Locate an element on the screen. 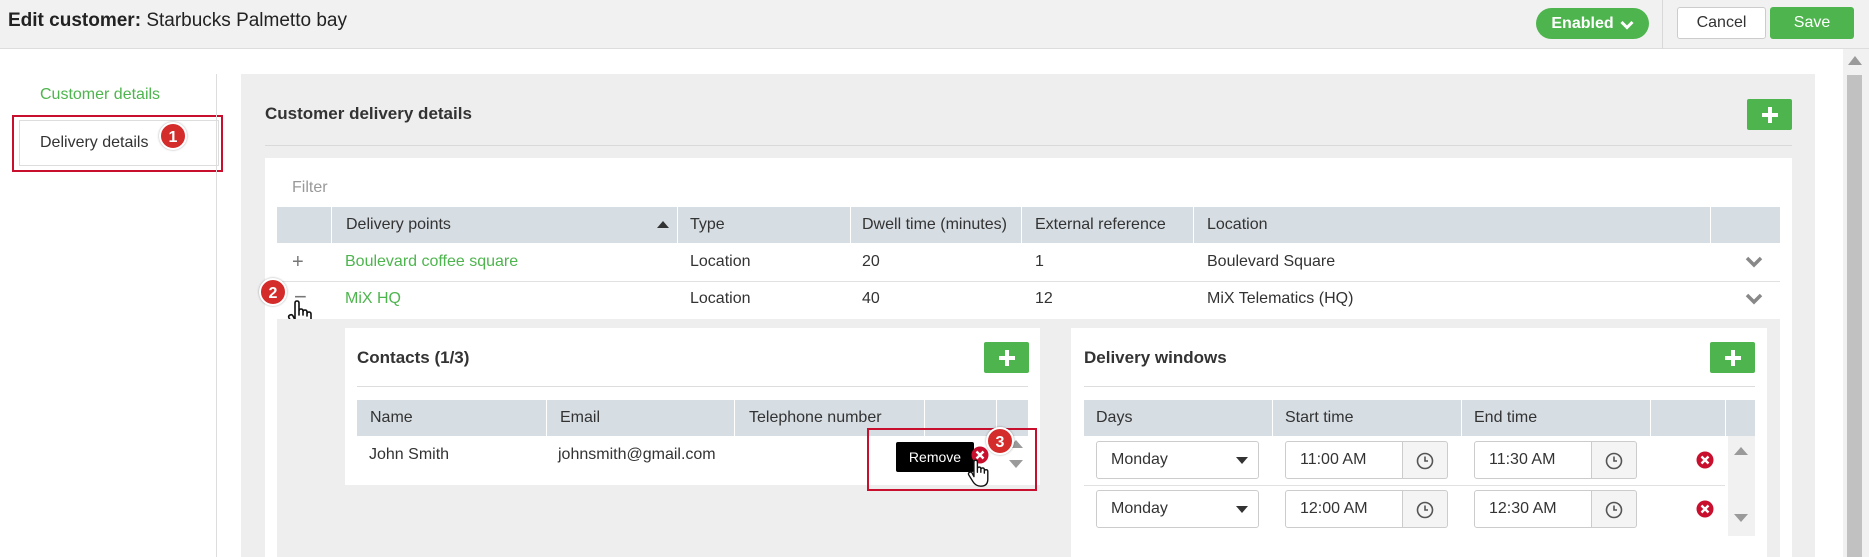 The height and width of the screenshot is (557, 1869). cell-external-reference: 12 is located at coordinates (1044, 298).